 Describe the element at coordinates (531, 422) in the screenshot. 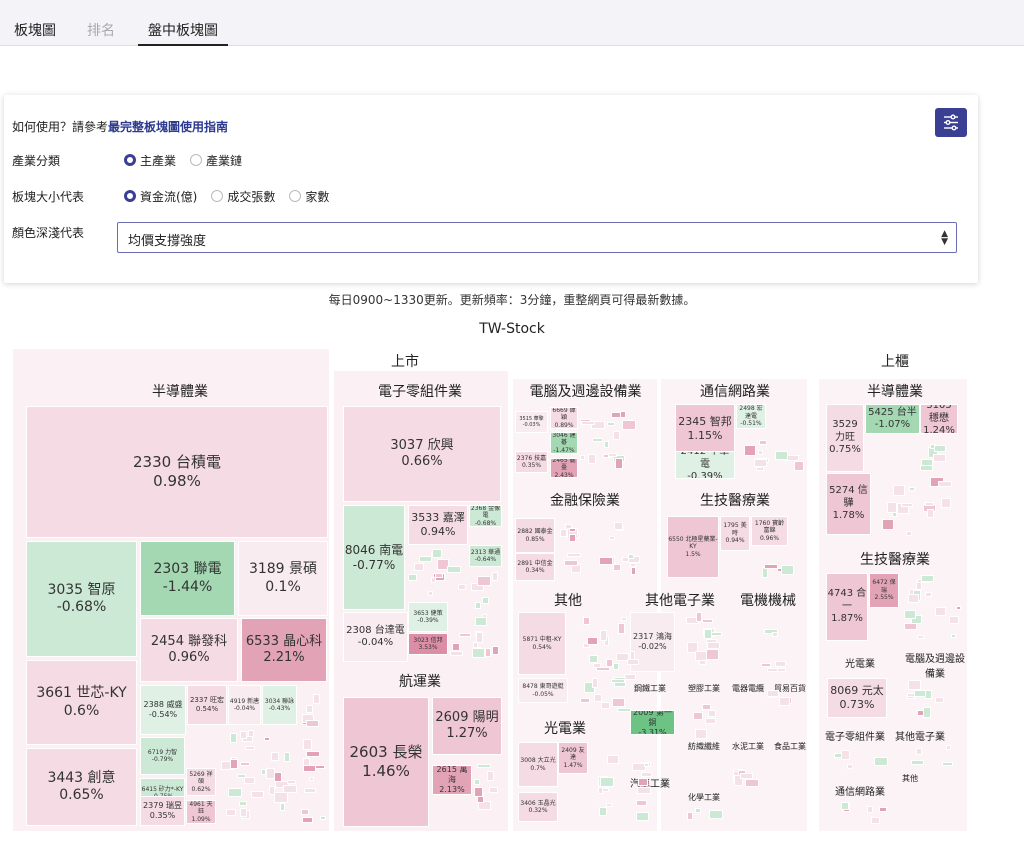

I see `stock-cell: 3515 華擎 -0.03%` at that location.